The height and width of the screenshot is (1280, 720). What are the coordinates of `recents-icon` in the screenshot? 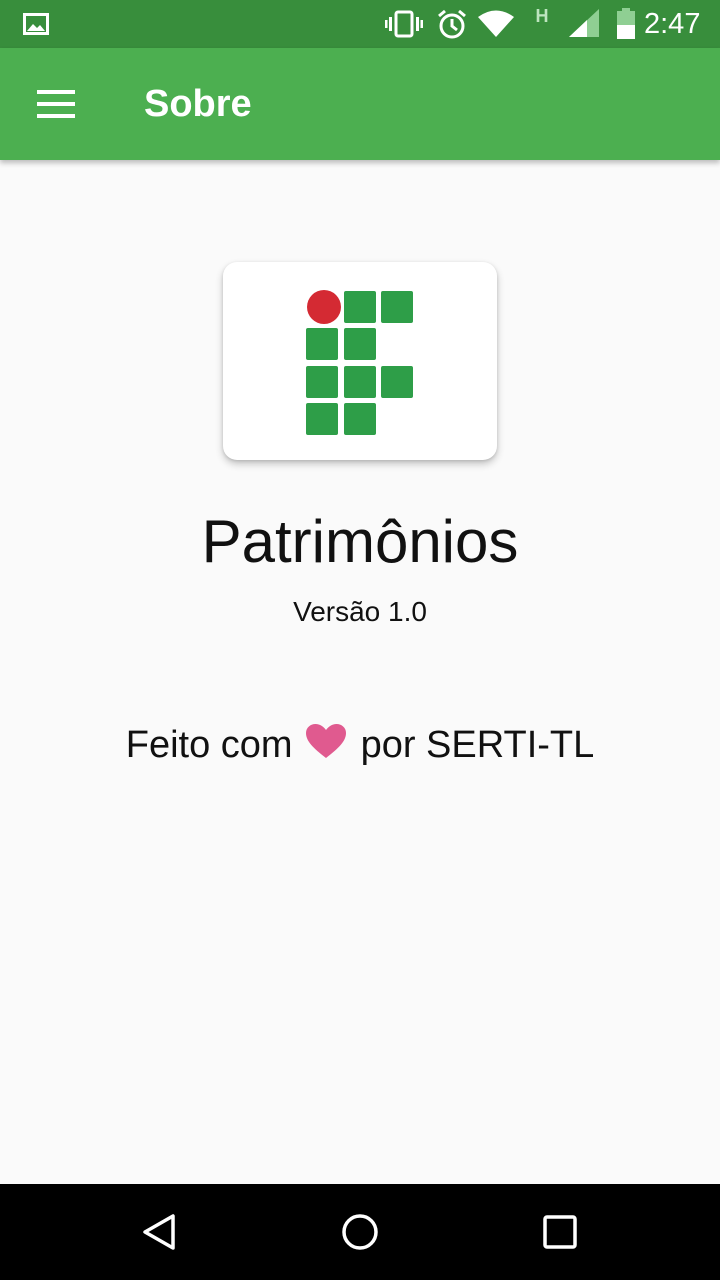 It's located at (560, 1232).